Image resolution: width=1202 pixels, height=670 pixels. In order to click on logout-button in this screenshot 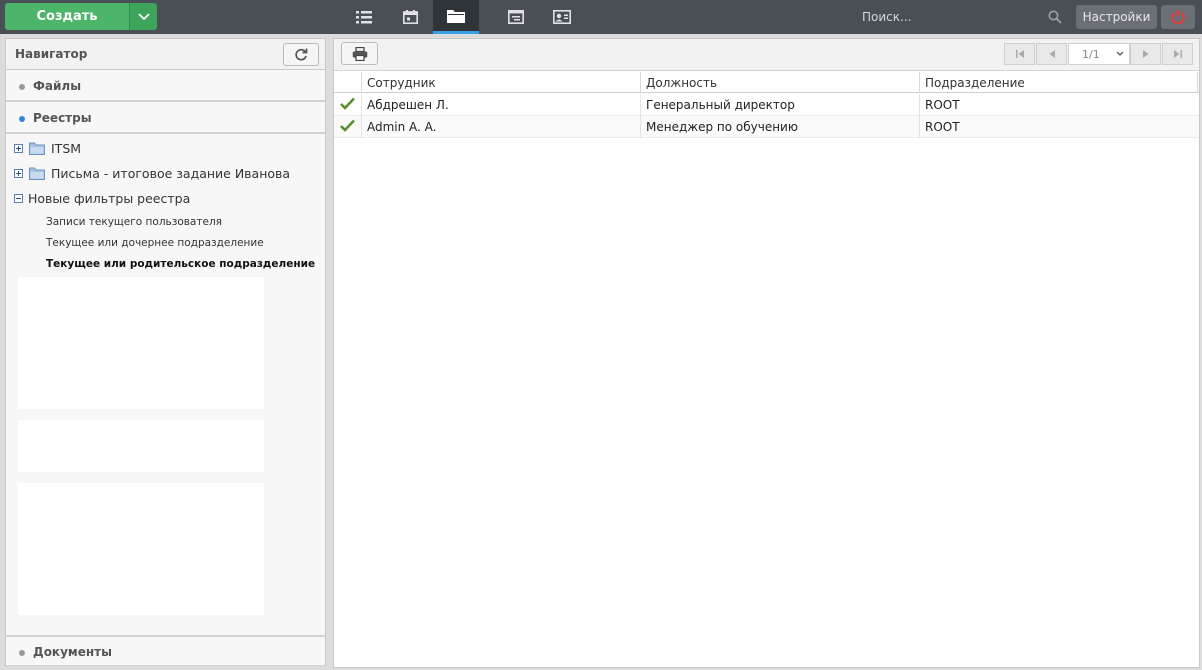, I will do `click(1178, 17)`.